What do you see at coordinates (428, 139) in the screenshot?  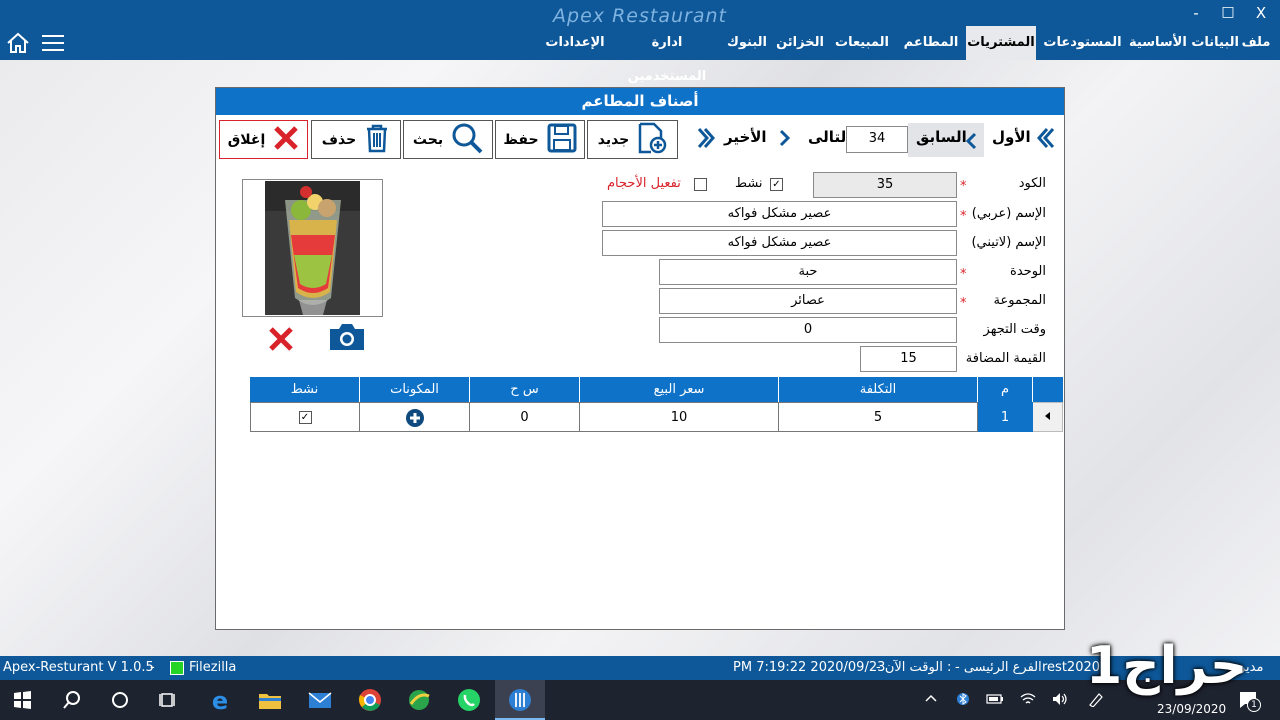 I see `search-label: بحث` at bounding box center [428, 139].